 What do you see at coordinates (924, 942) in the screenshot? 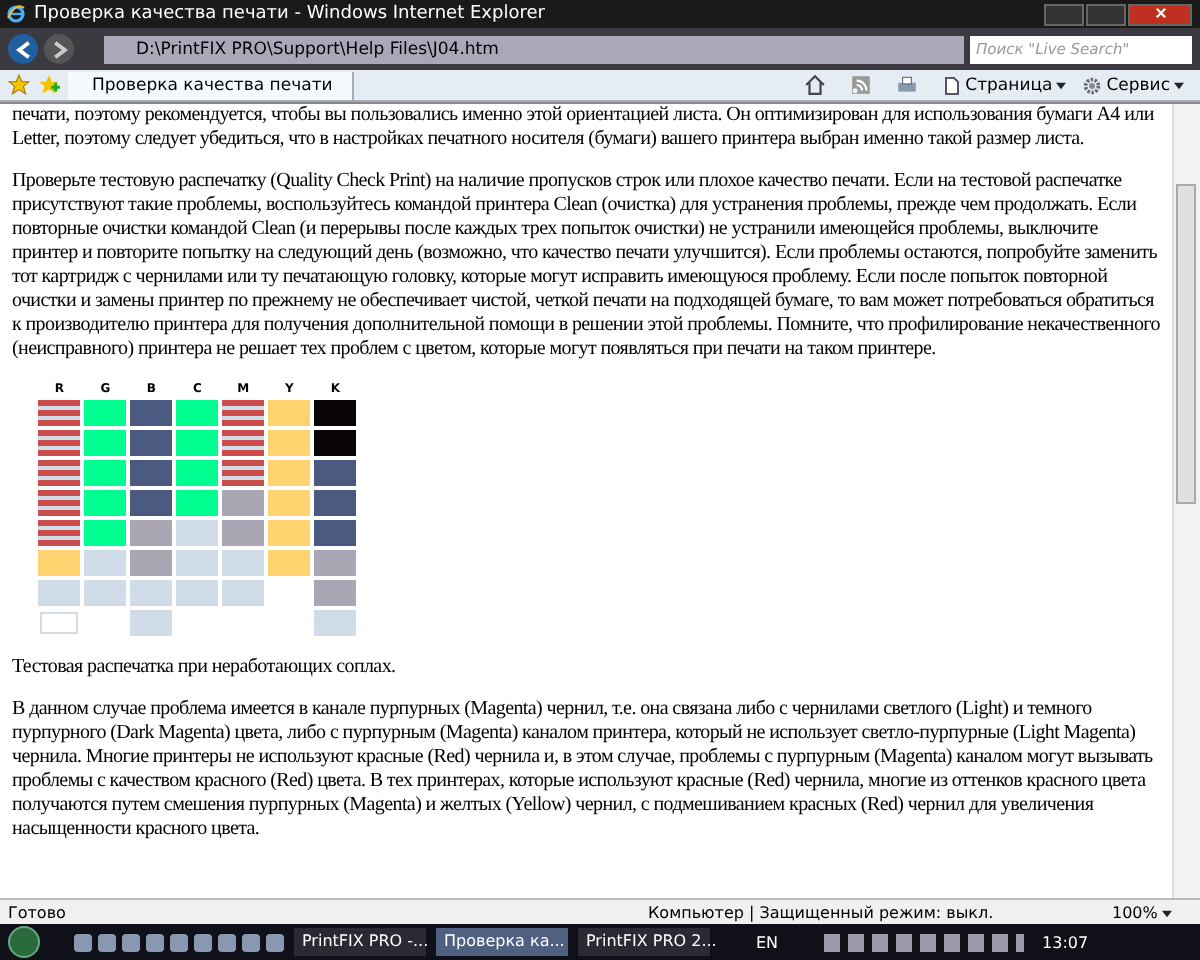
I see `system-tray-icons` at bounding box center [924, 942].